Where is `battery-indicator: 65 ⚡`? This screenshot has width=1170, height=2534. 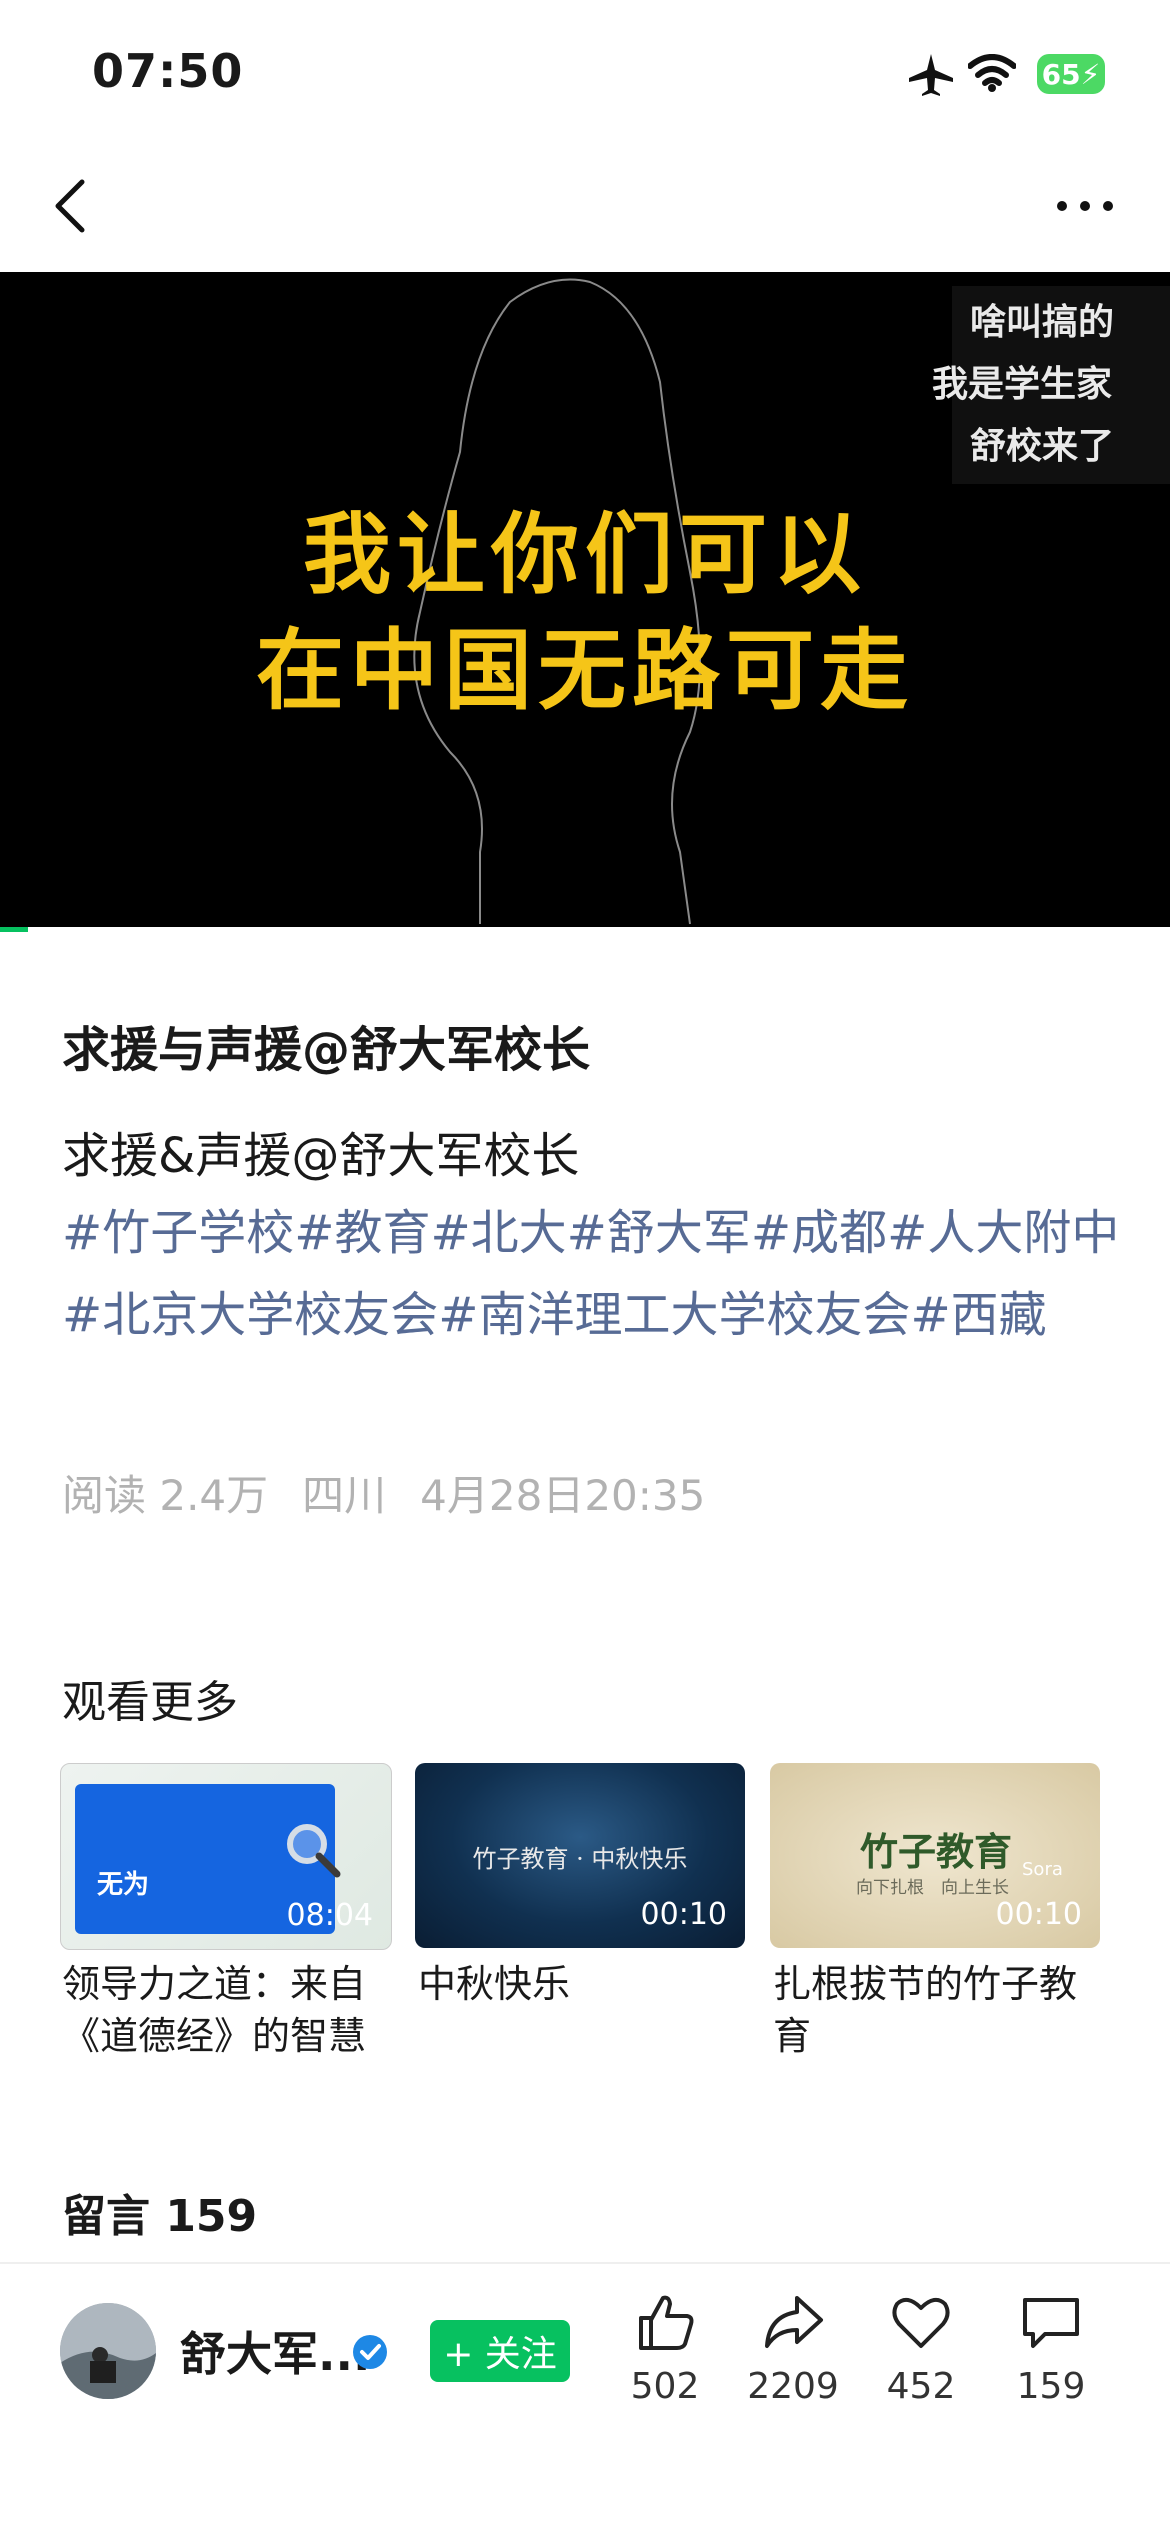 battery-indicator: 65 ⚡ is located at coordinates (1071, 74).